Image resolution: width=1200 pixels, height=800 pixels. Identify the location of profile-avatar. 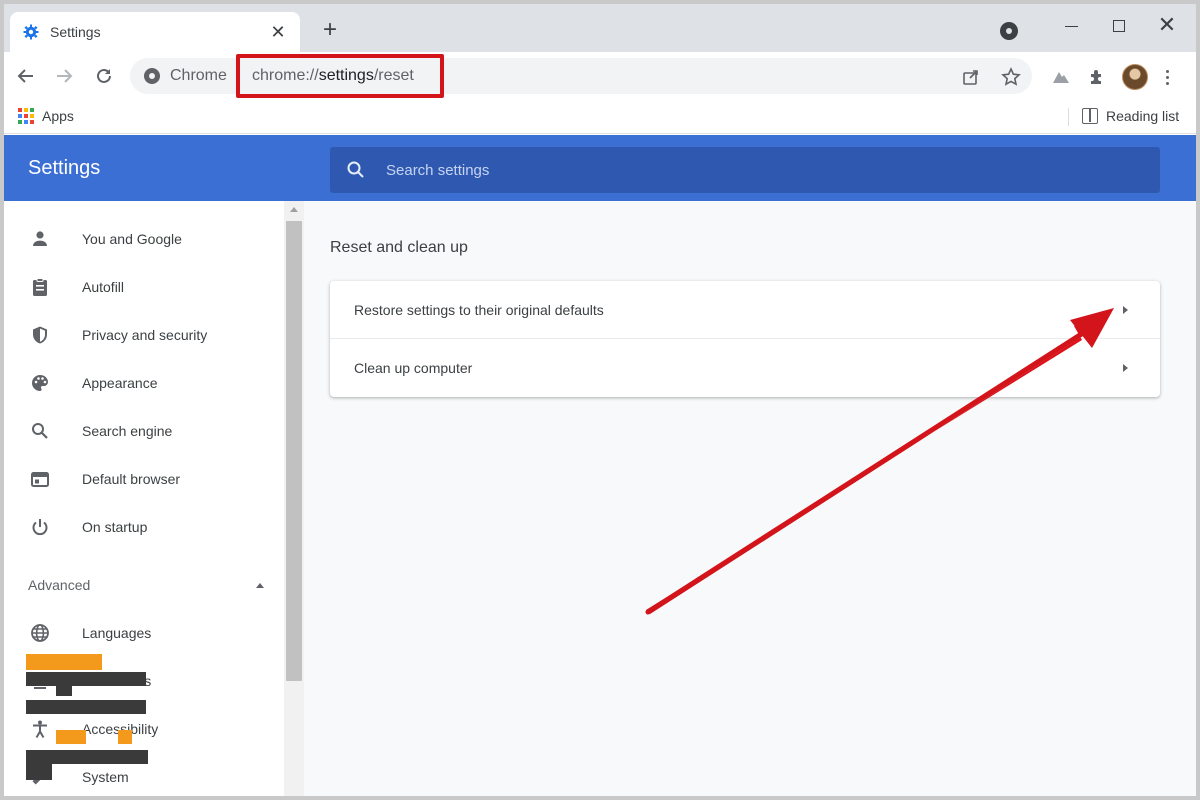
(1135, 77).